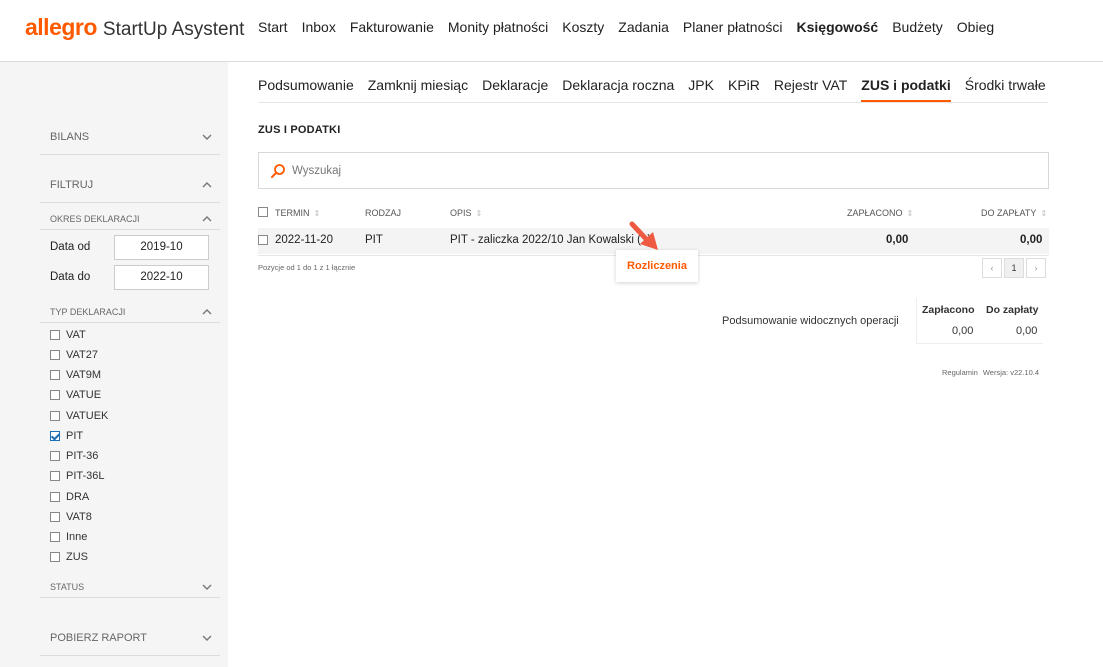 Image resolution: width=1103 pixels, height=667 pixels. I want to click on nav-ksiegowosc: Księgowość, so click(838, 27).